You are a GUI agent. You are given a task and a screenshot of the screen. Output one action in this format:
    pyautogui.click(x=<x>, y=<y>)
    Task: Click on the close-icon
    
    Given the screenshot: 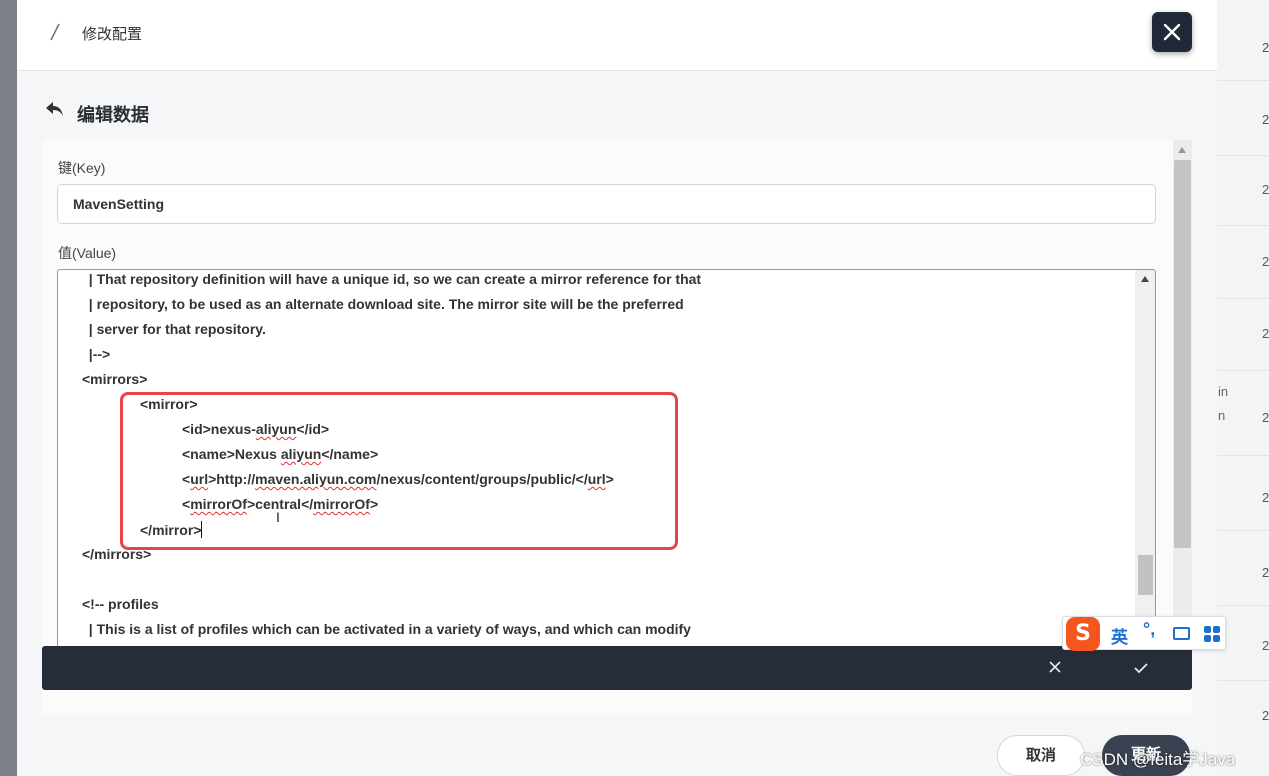 What is the action you would take?
    pyautogui.click(x=1172, y=32)
    